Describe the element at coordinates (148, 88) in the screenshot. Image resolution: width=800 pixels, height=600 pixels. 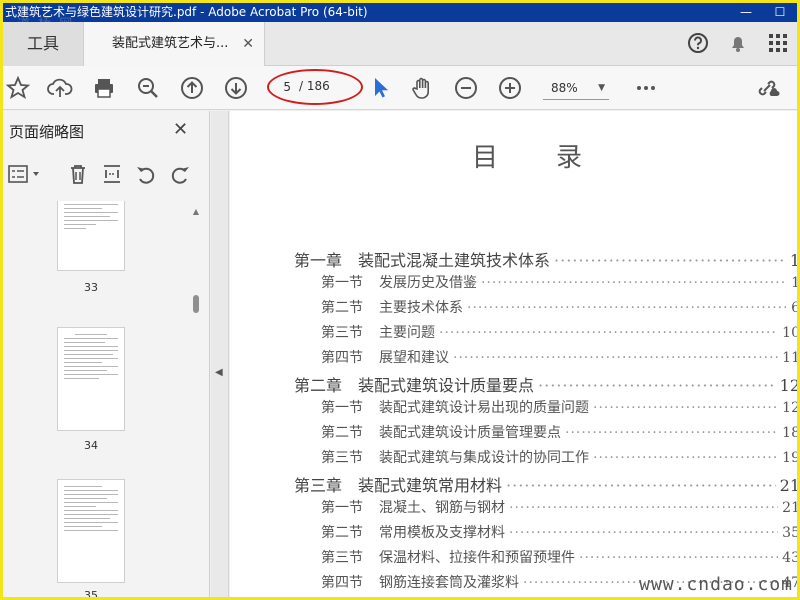
I see `zoom-search-icon` at that location.